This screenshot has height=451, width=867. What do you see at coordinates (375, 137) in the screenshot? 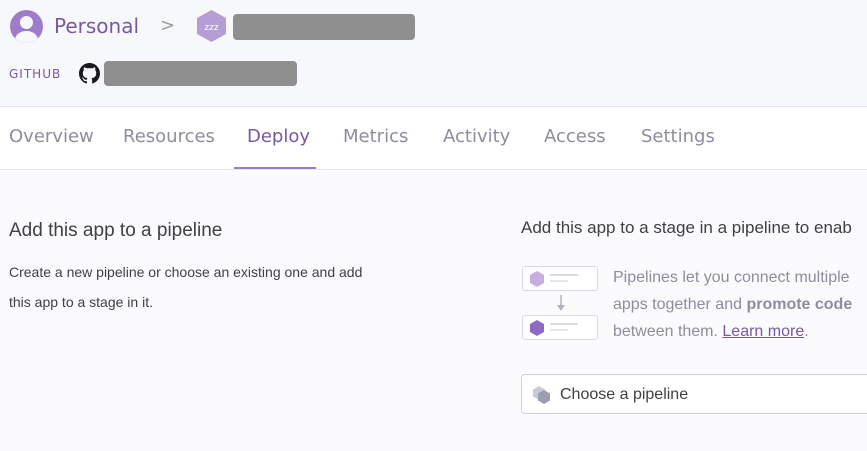
I see `tab-metrics: Metrics` at bounding box center [375, 137].